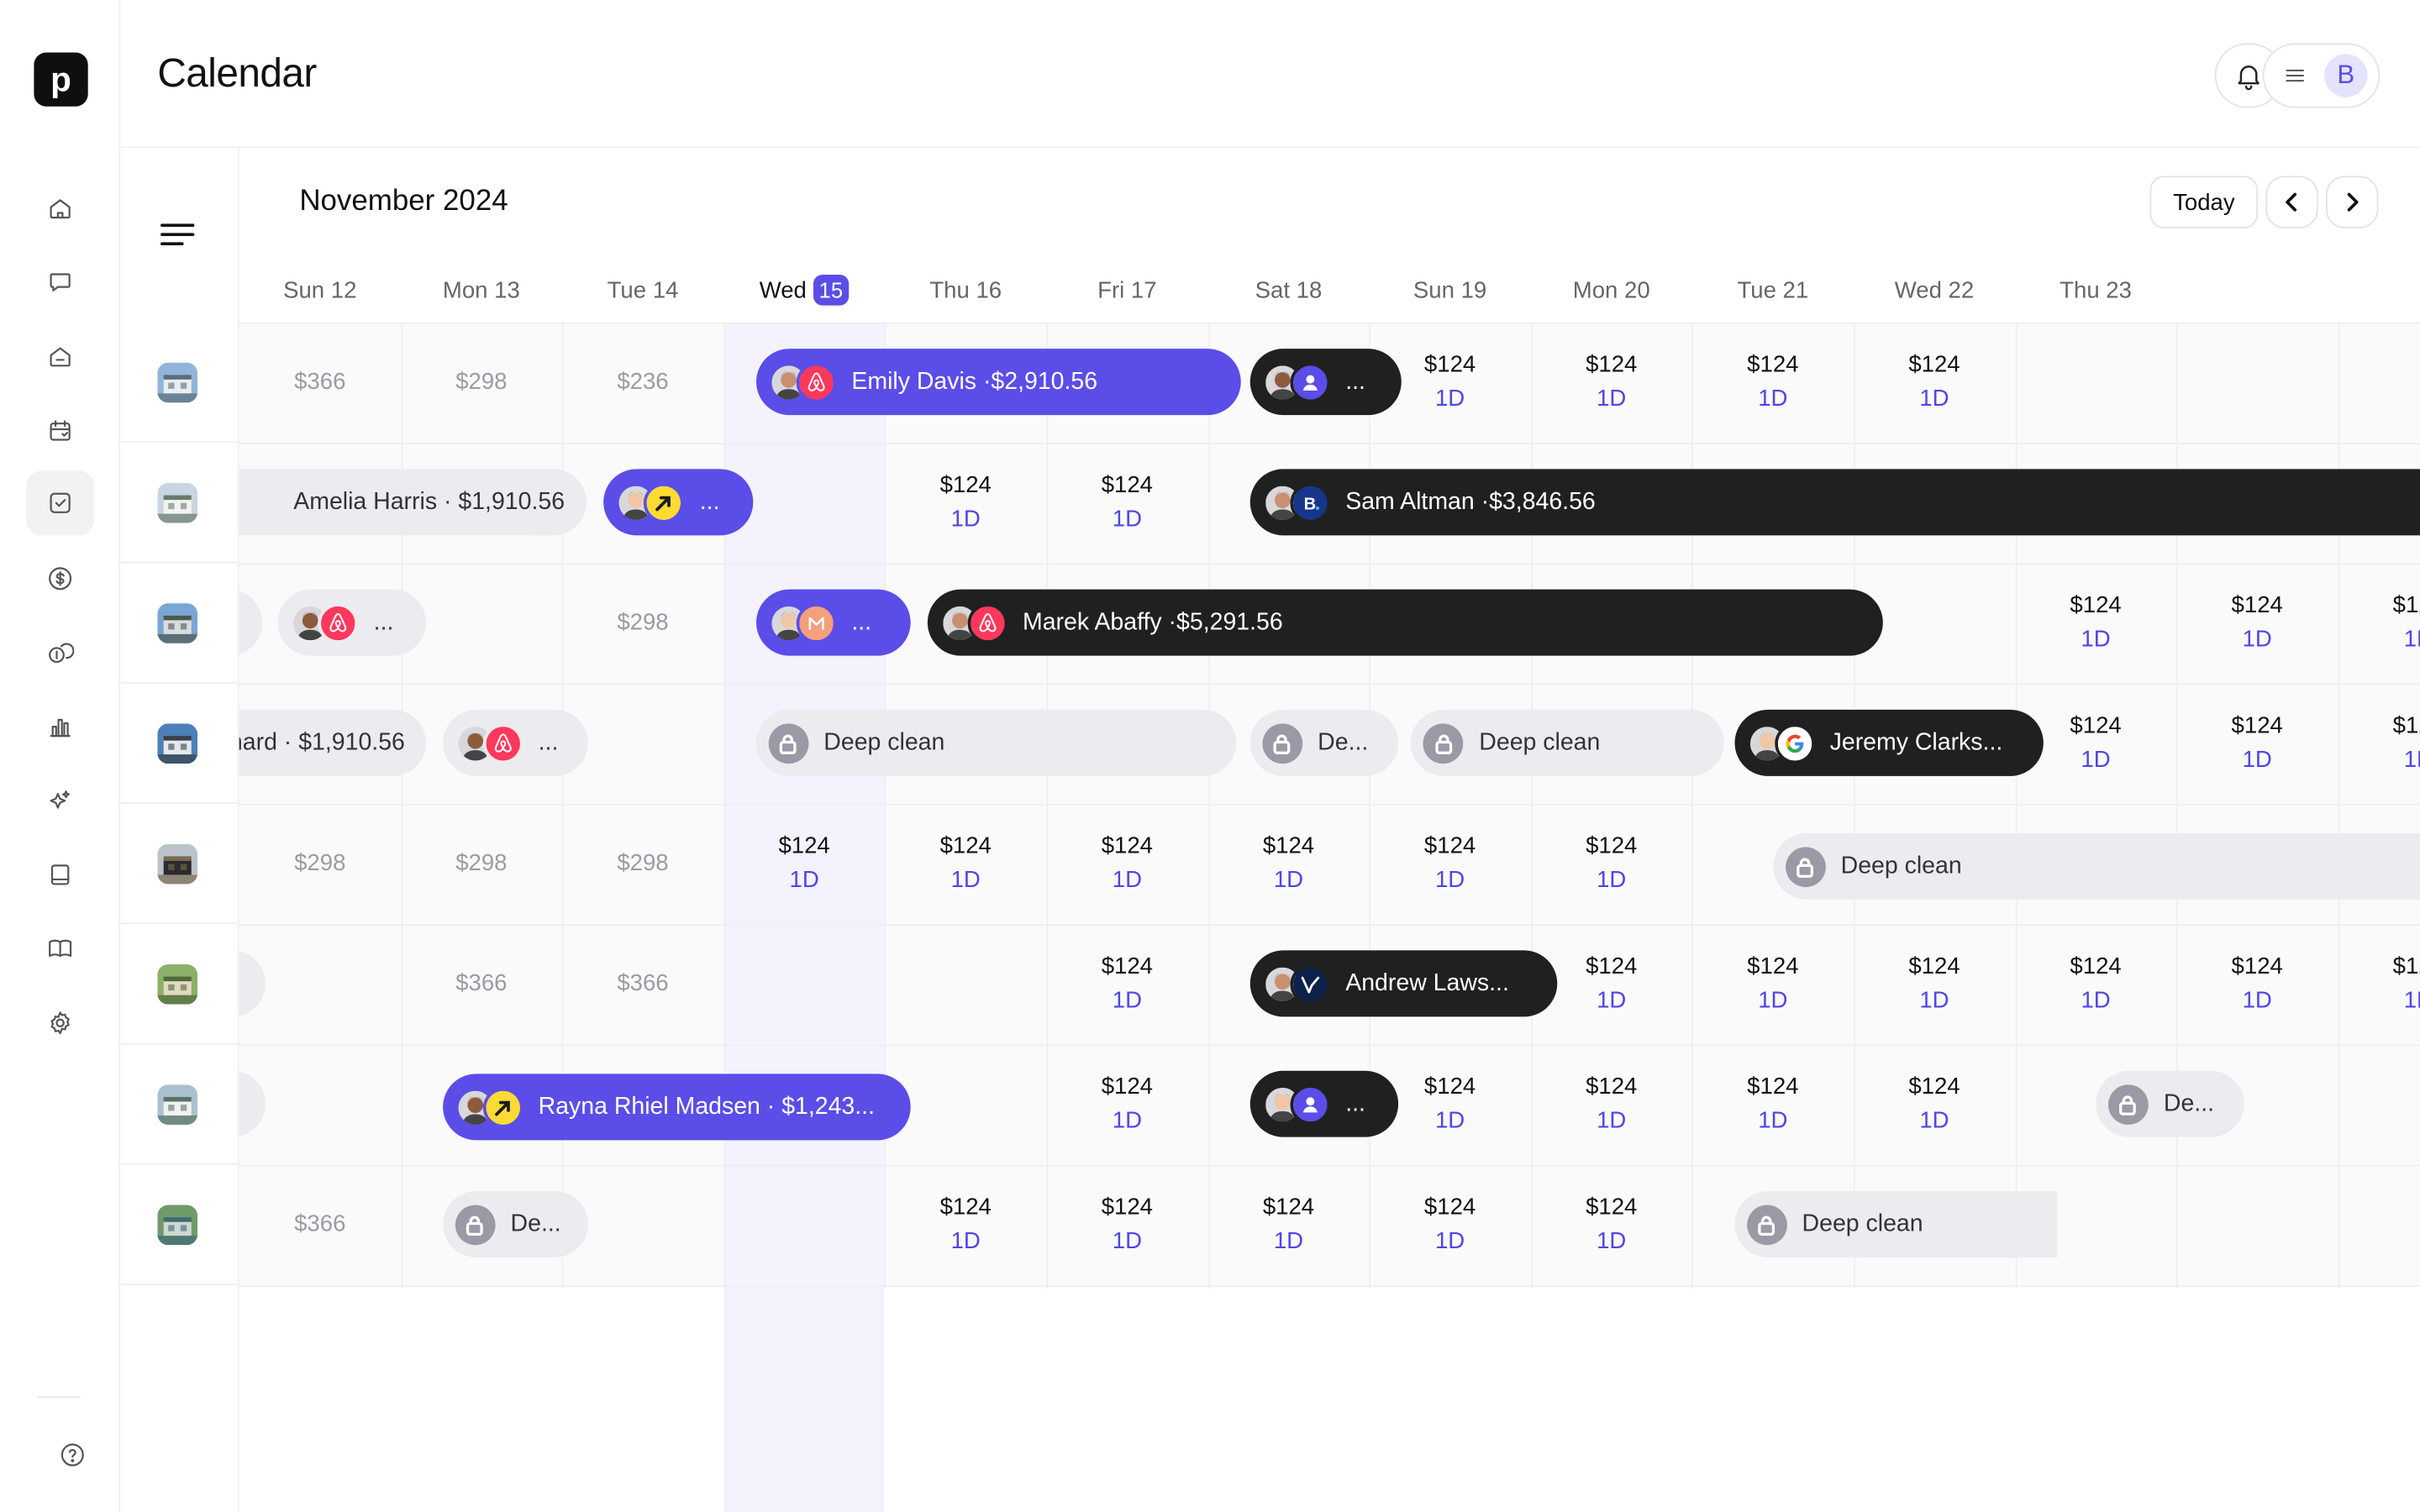  What do you see at coordinates (816, 381) in the screenshot?
I see `airbnb-icon` at bounding box center [816, 381].